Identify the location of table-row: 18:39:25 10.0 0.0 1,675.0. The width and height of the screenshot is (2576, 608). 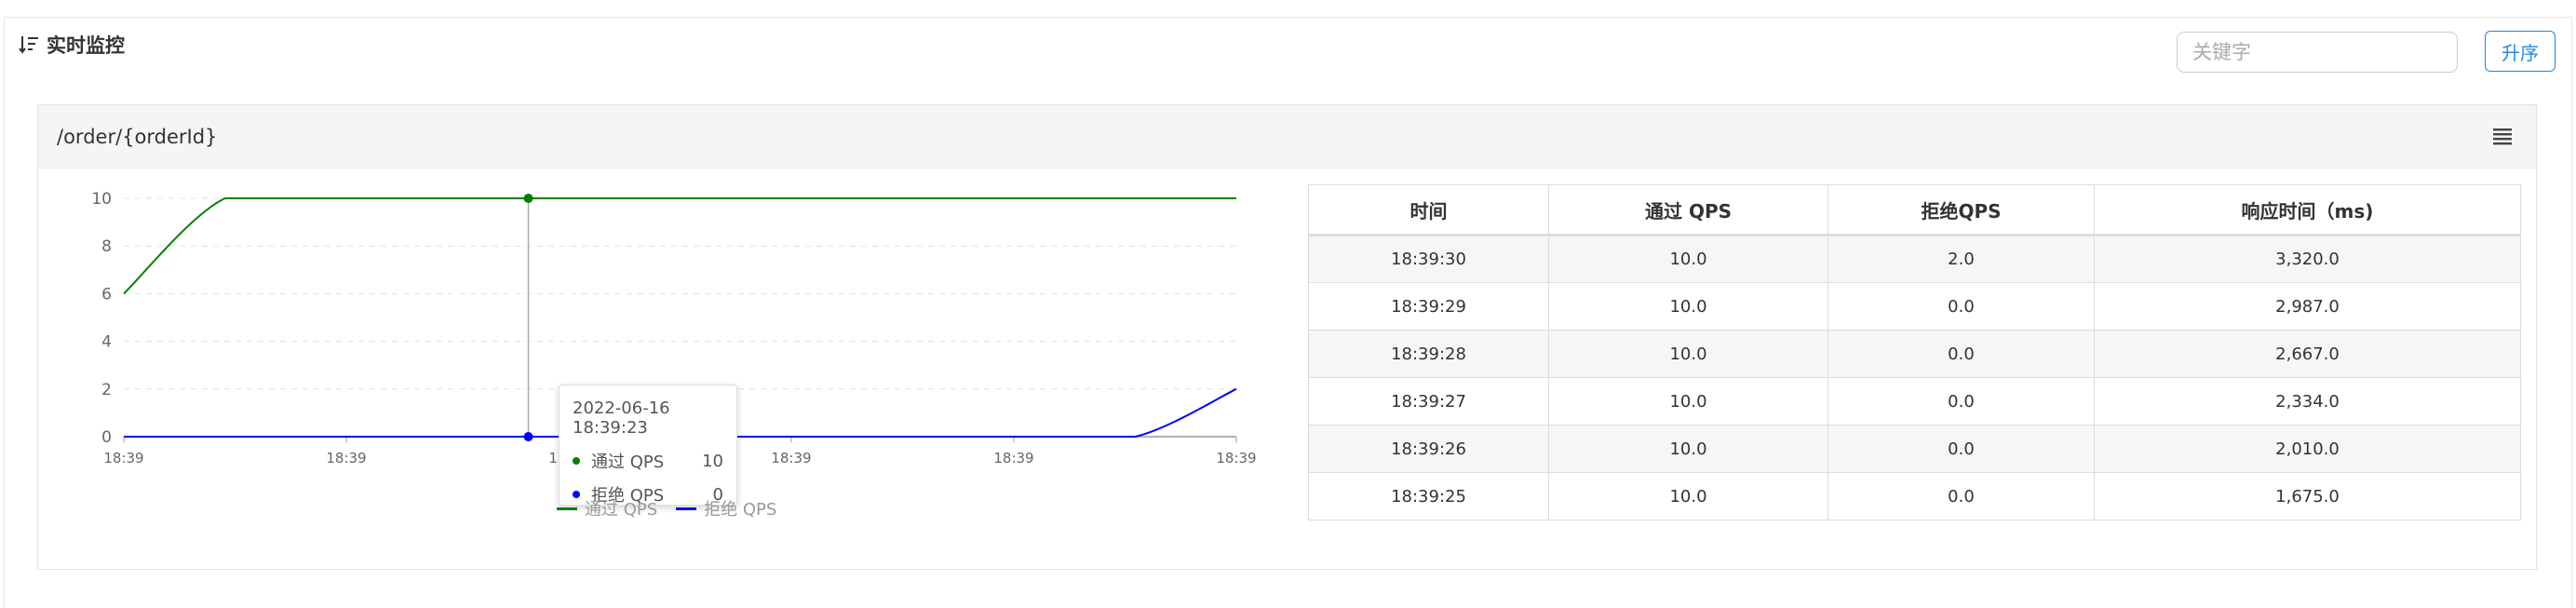
(1914, 496).